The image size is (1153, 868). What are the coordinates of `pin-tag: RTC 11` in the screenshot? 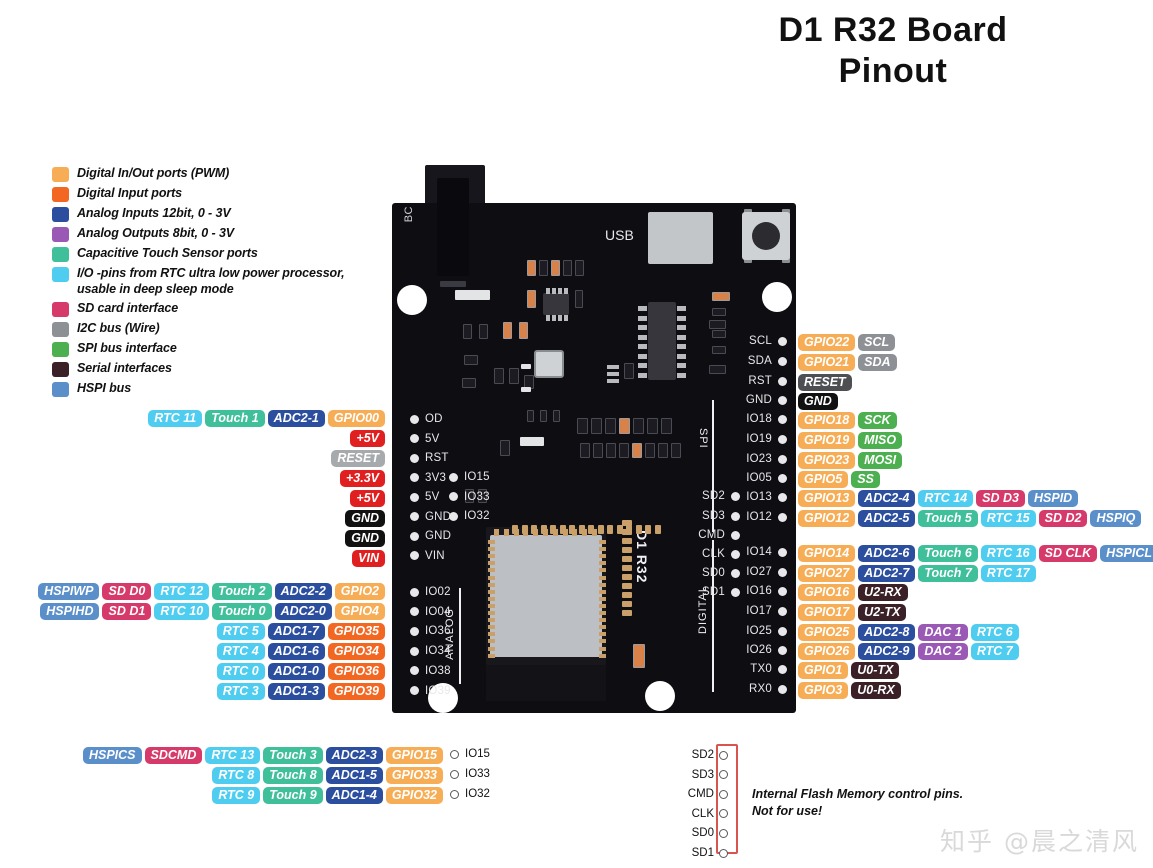 It's located at (175, 419).